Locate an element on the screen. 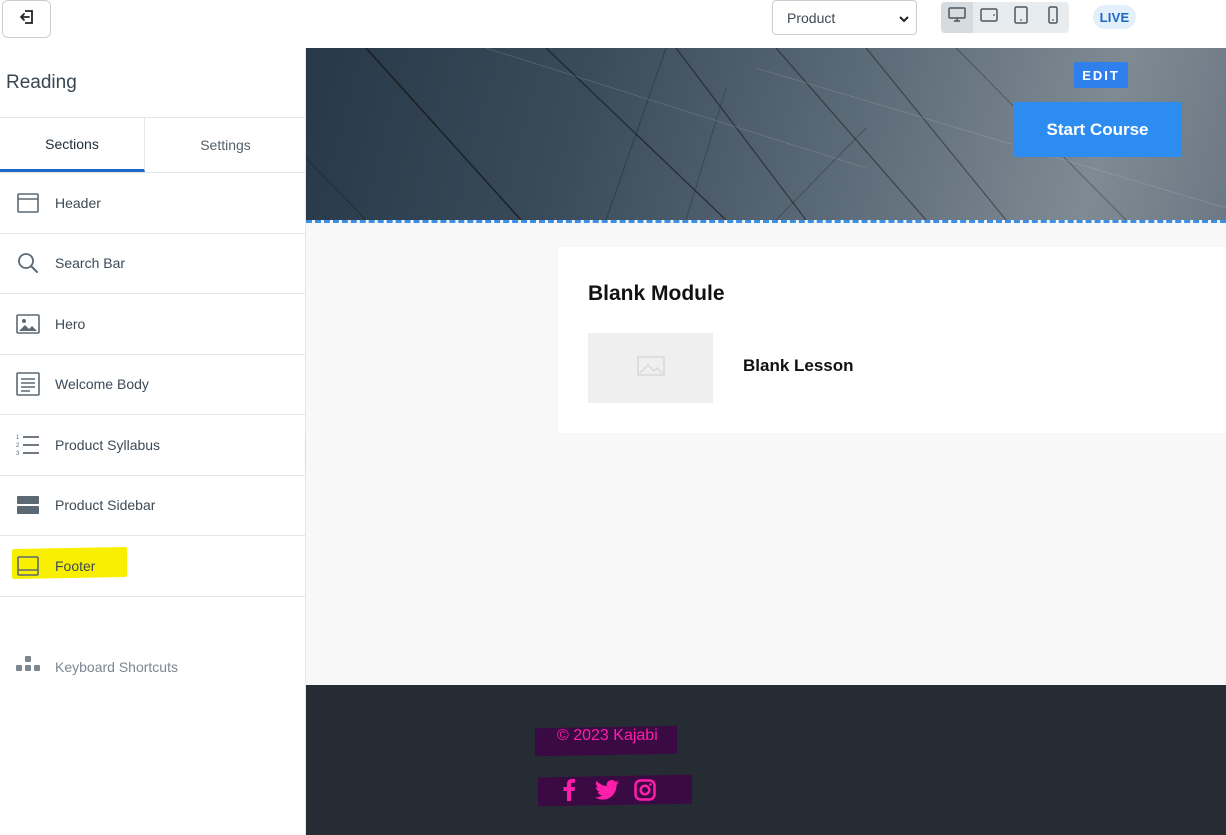 The width and height of the screenshot is (1226, 835). instagram-icon is located at coordinates (645, 790).